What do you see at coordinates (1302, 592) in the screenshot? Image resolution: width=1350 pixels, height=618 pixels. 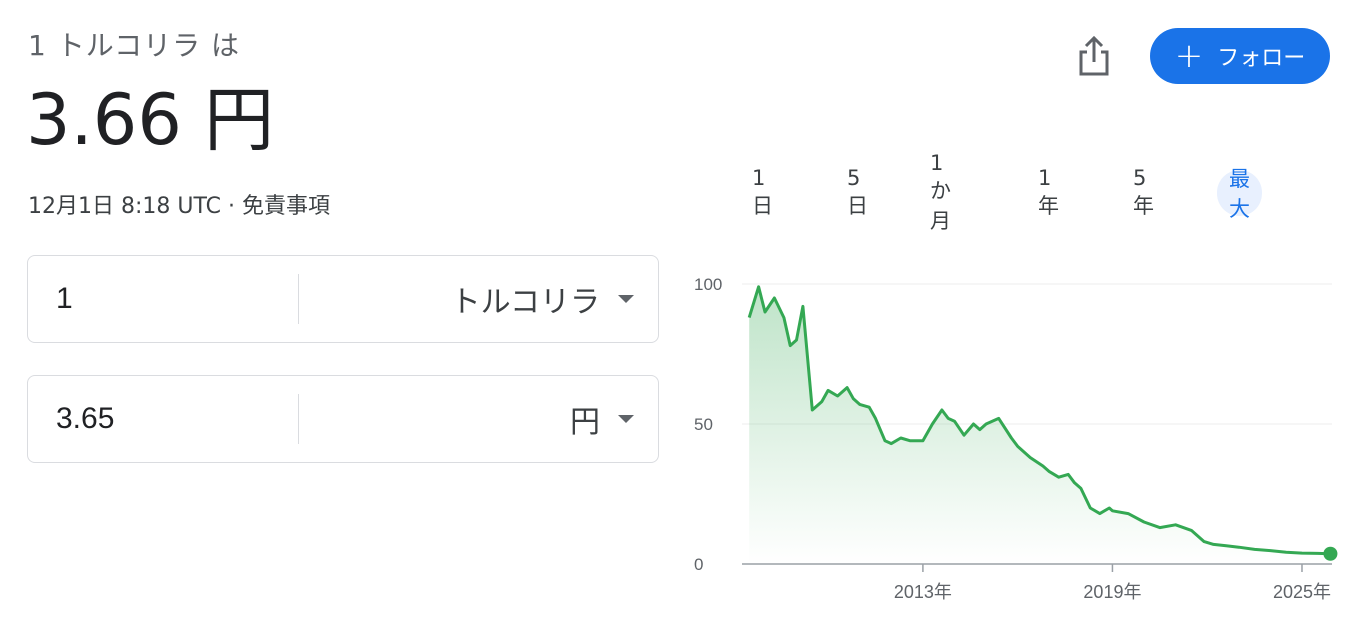 I see `x-tick-label: 2025年` at bounding box center [1302, 592].